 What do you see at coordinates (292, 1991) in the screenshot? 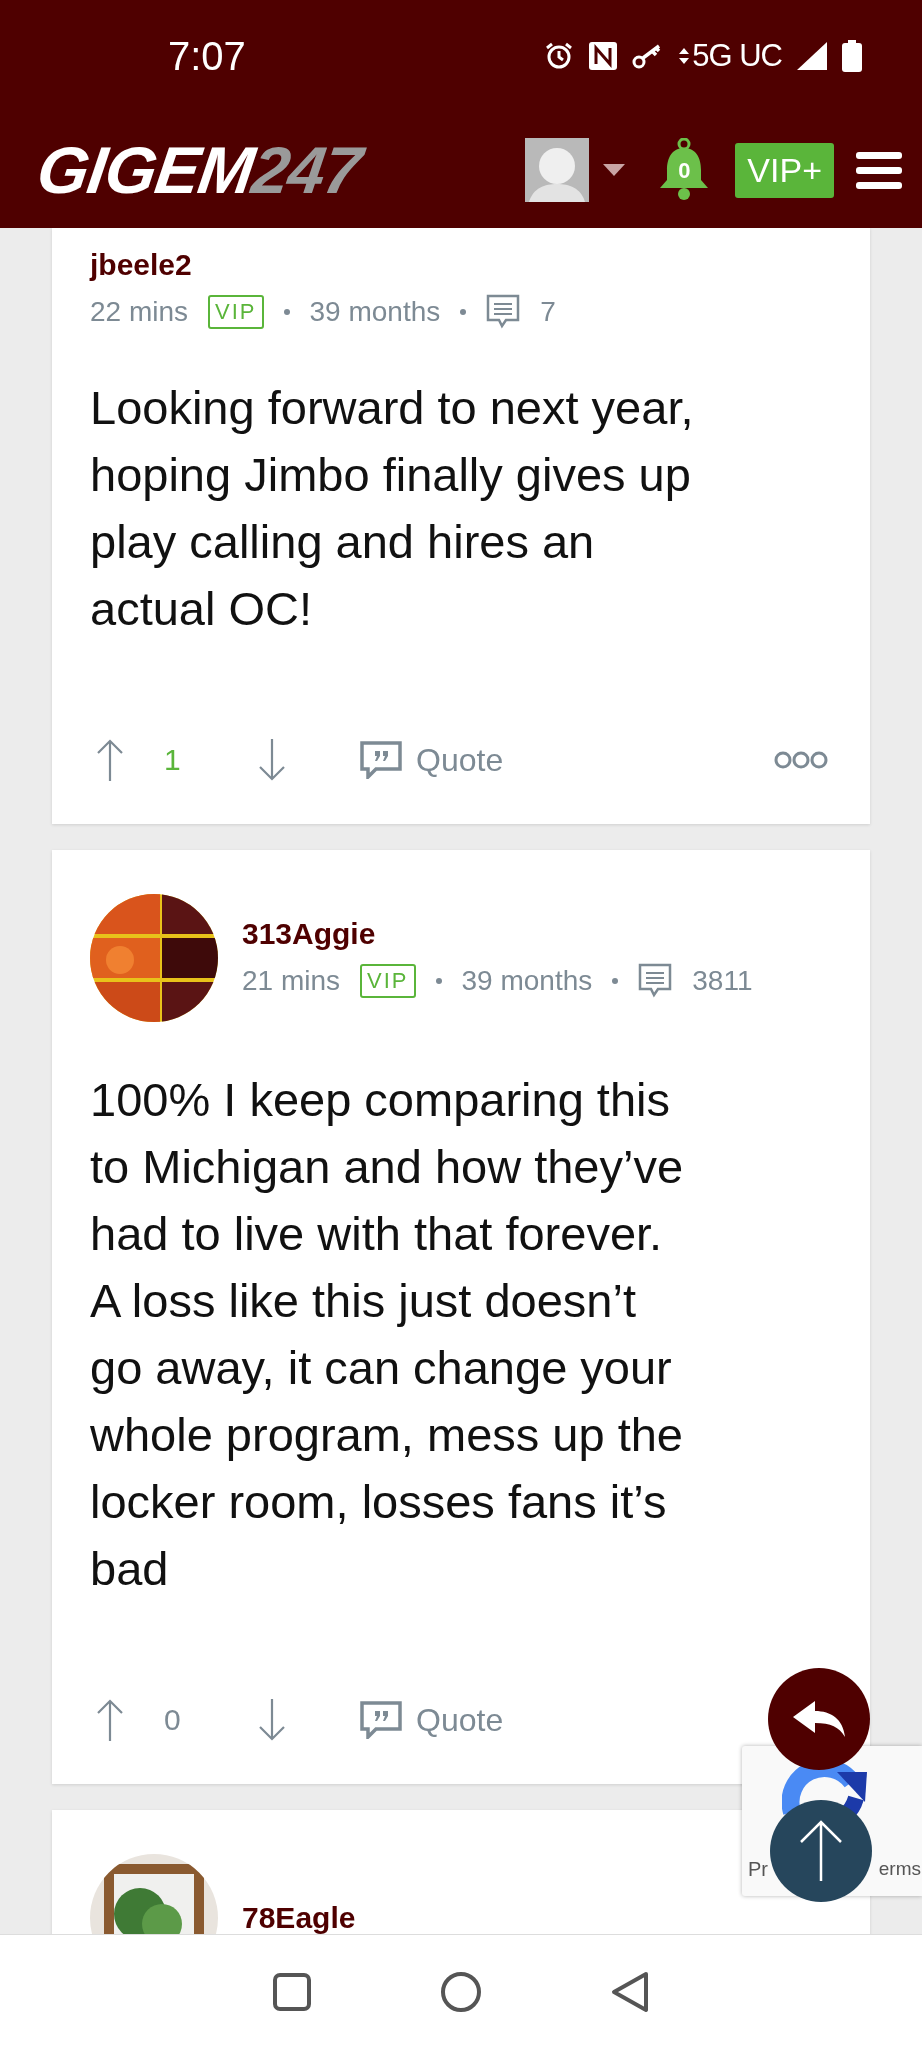
I see `recent-apps-icon` at bounding box center [292, 1991].